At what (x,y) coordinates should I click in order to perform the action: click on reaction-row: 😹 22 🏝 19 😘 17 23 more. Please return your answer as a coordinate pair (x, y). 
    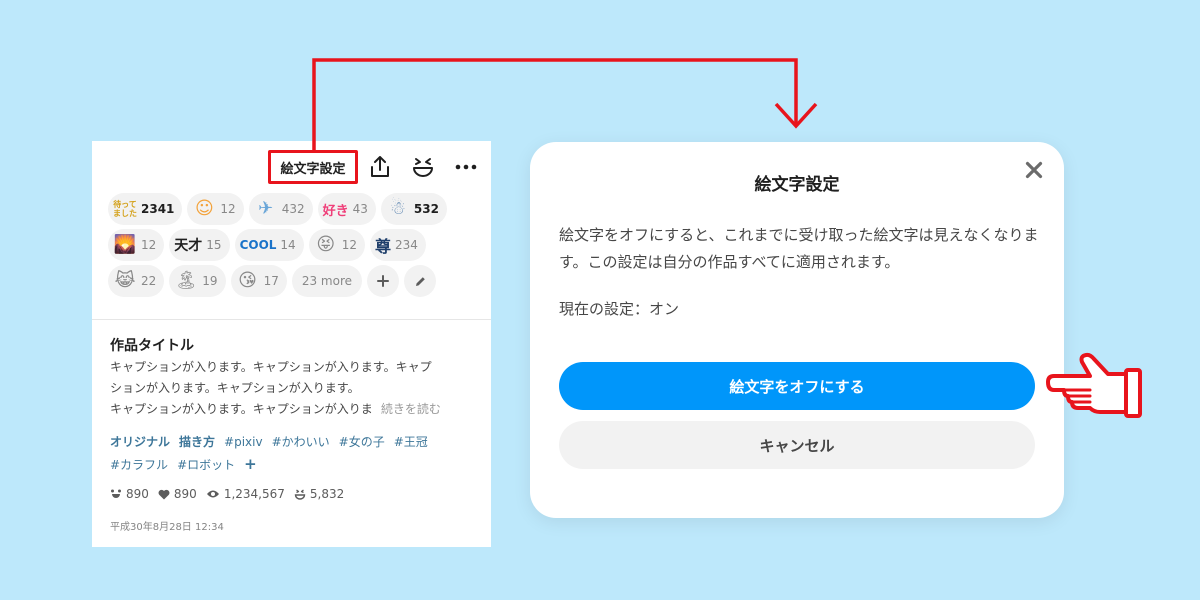
    Looking at the image, I should click on (293, 281).